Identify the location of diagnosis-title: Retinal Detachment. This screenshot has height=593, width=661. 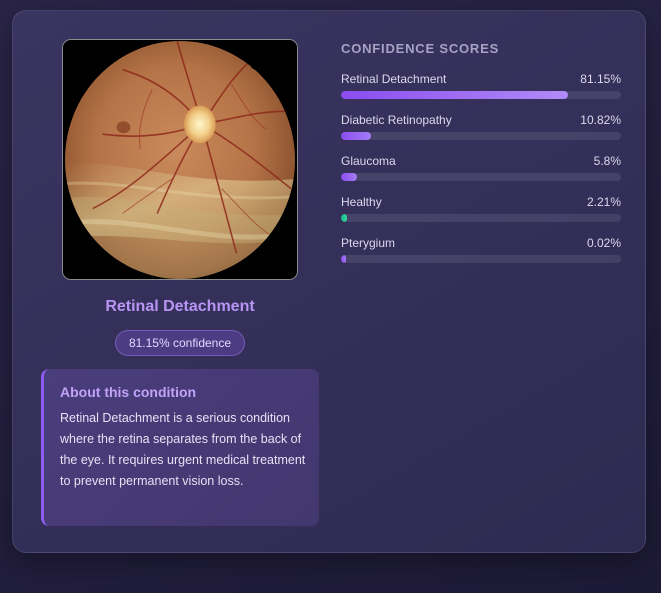
(180, 306).